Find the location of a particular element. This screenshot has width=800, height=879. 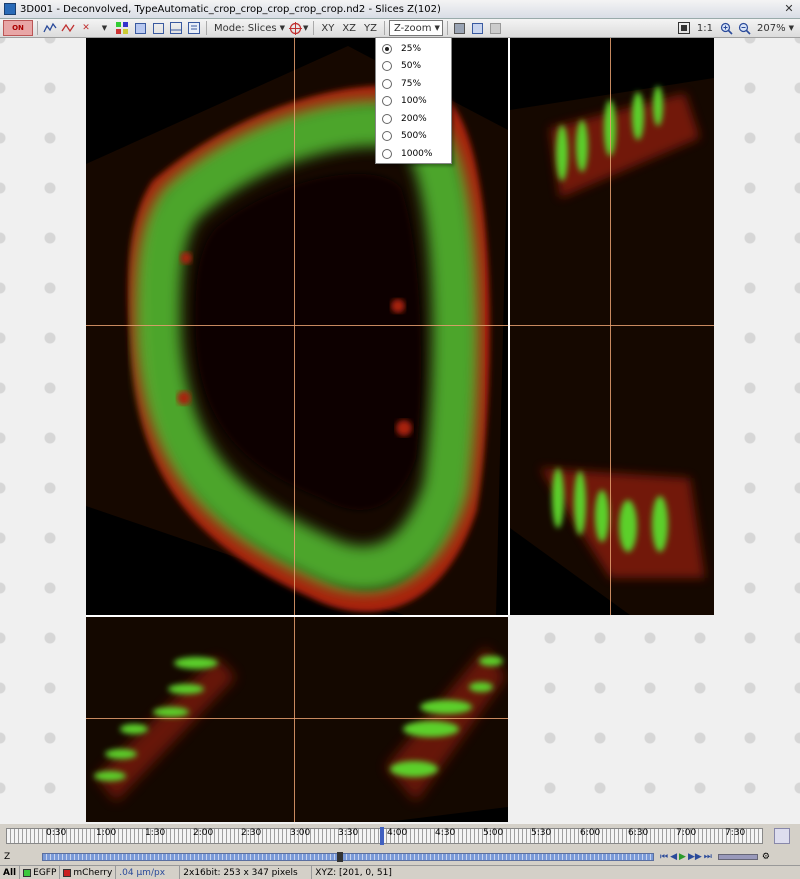

on-toggle-button: ON is located at coordinates (18, 28).